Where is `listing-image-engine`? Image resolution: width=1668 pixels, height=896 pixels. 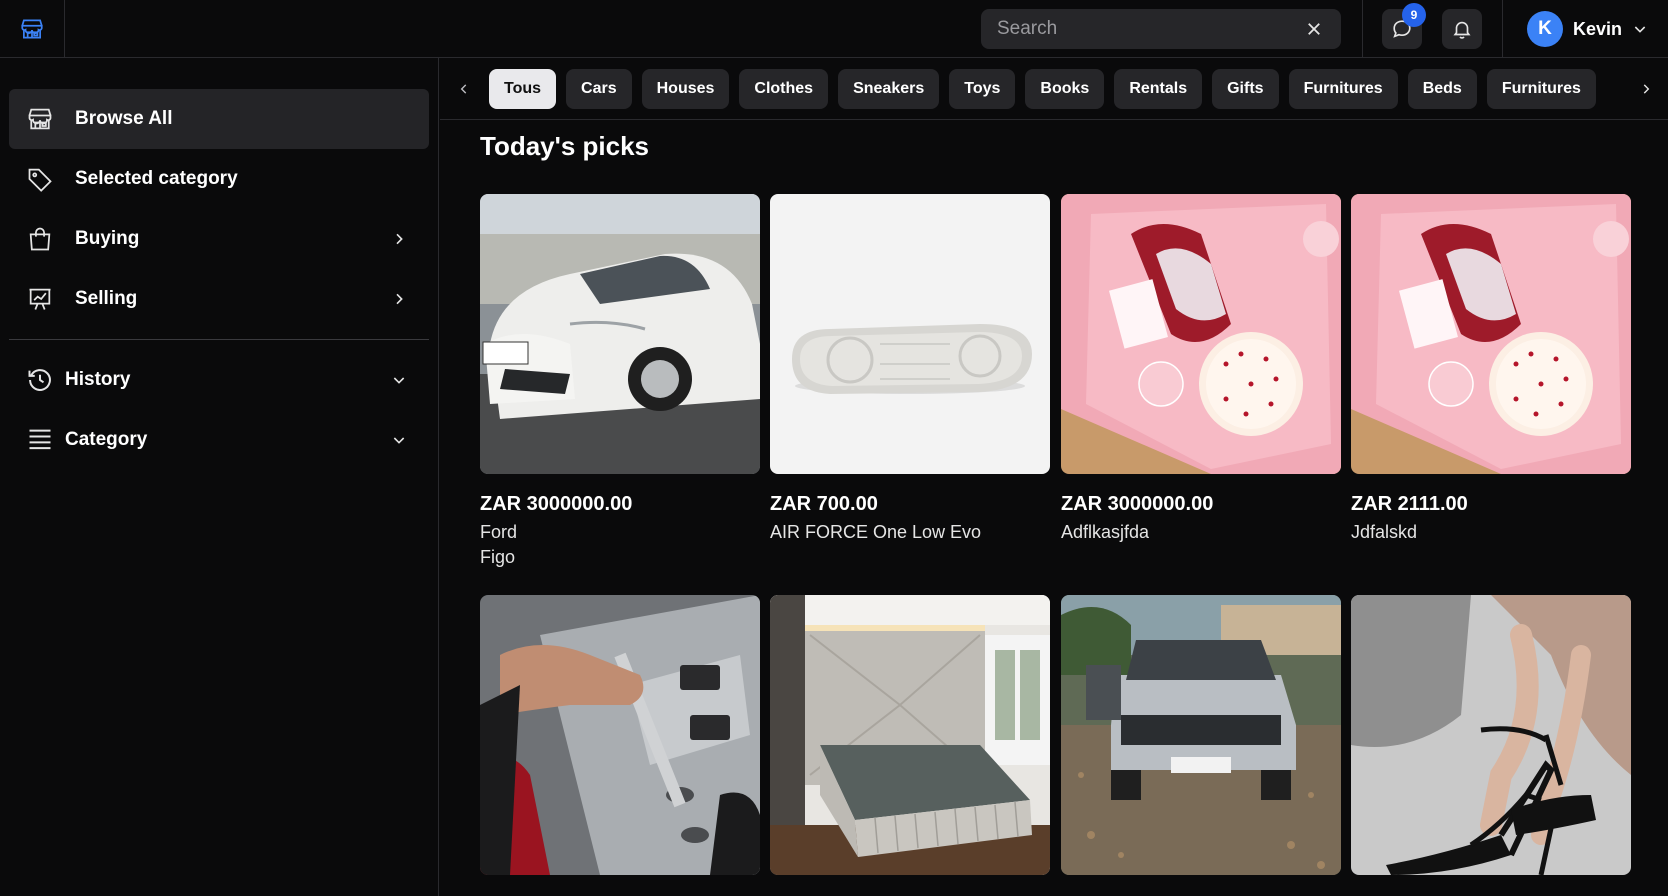
listing-image-engine is located at coordinates (620, 735).